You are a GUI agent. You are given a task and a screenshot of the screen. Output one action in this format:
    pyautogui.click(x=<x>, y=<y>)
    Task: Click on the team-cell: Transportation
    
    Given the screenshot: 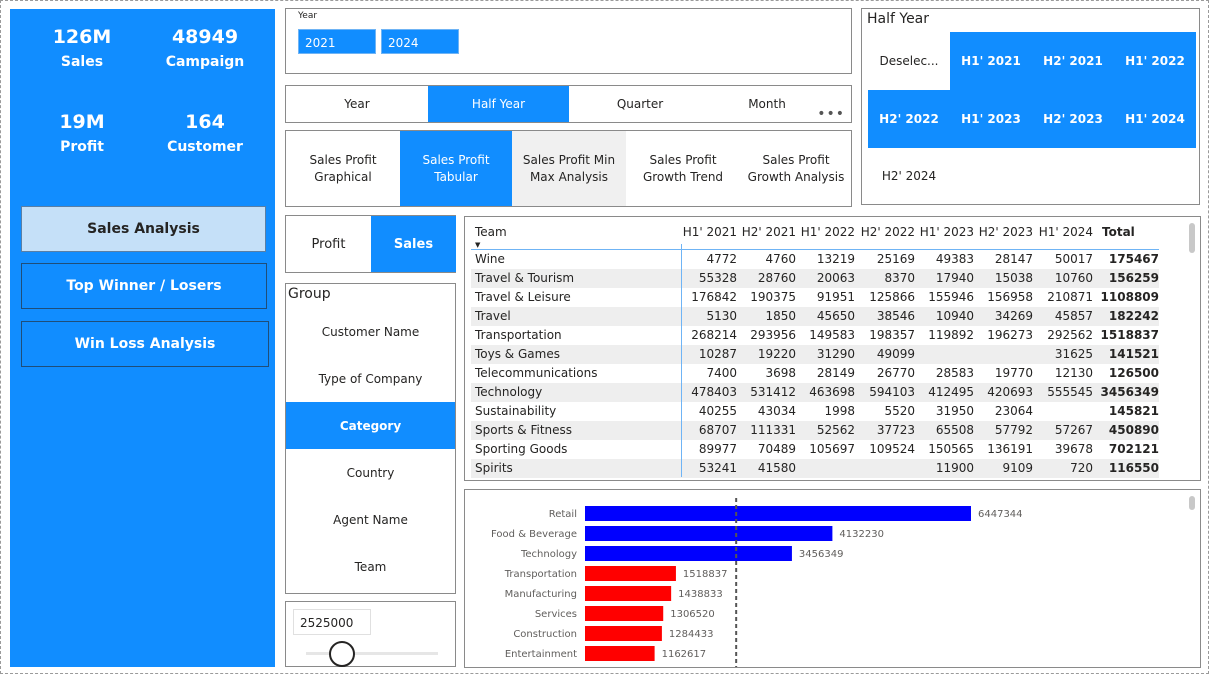 What is the action you would take?
    pyautogui.click(x=518, y=335)
    